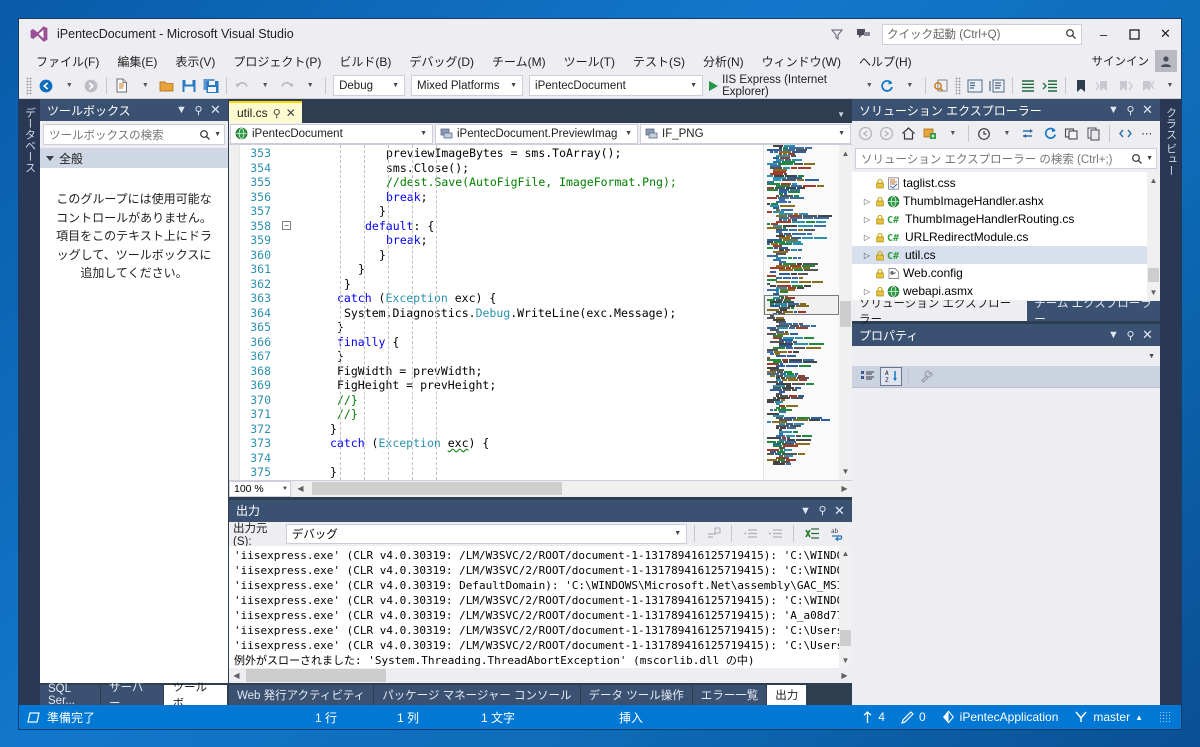 Image resolution: width=1200 pixels, height=747 pixels. What do you see at coordinates (930, 133) in the screenshot?
I see `pending-changes-filter-icon` at bounding box center [930, 133].